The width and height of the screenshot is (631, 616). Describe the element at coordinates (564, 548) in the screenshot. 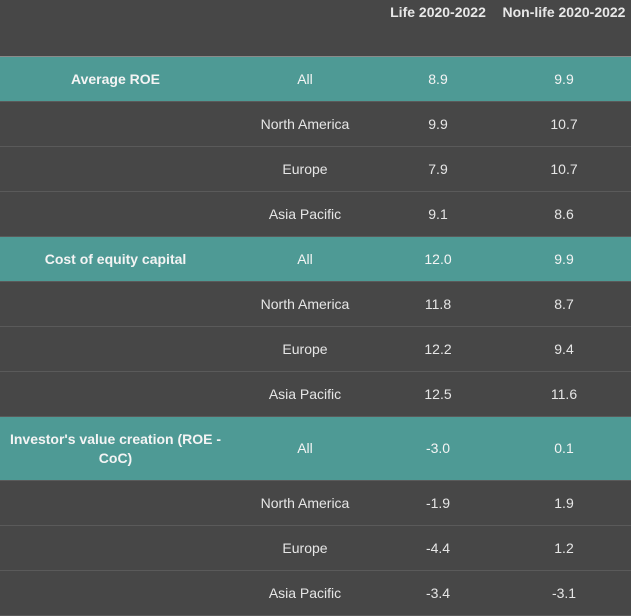

I see `nonlife-cell: 1.2` at that location.